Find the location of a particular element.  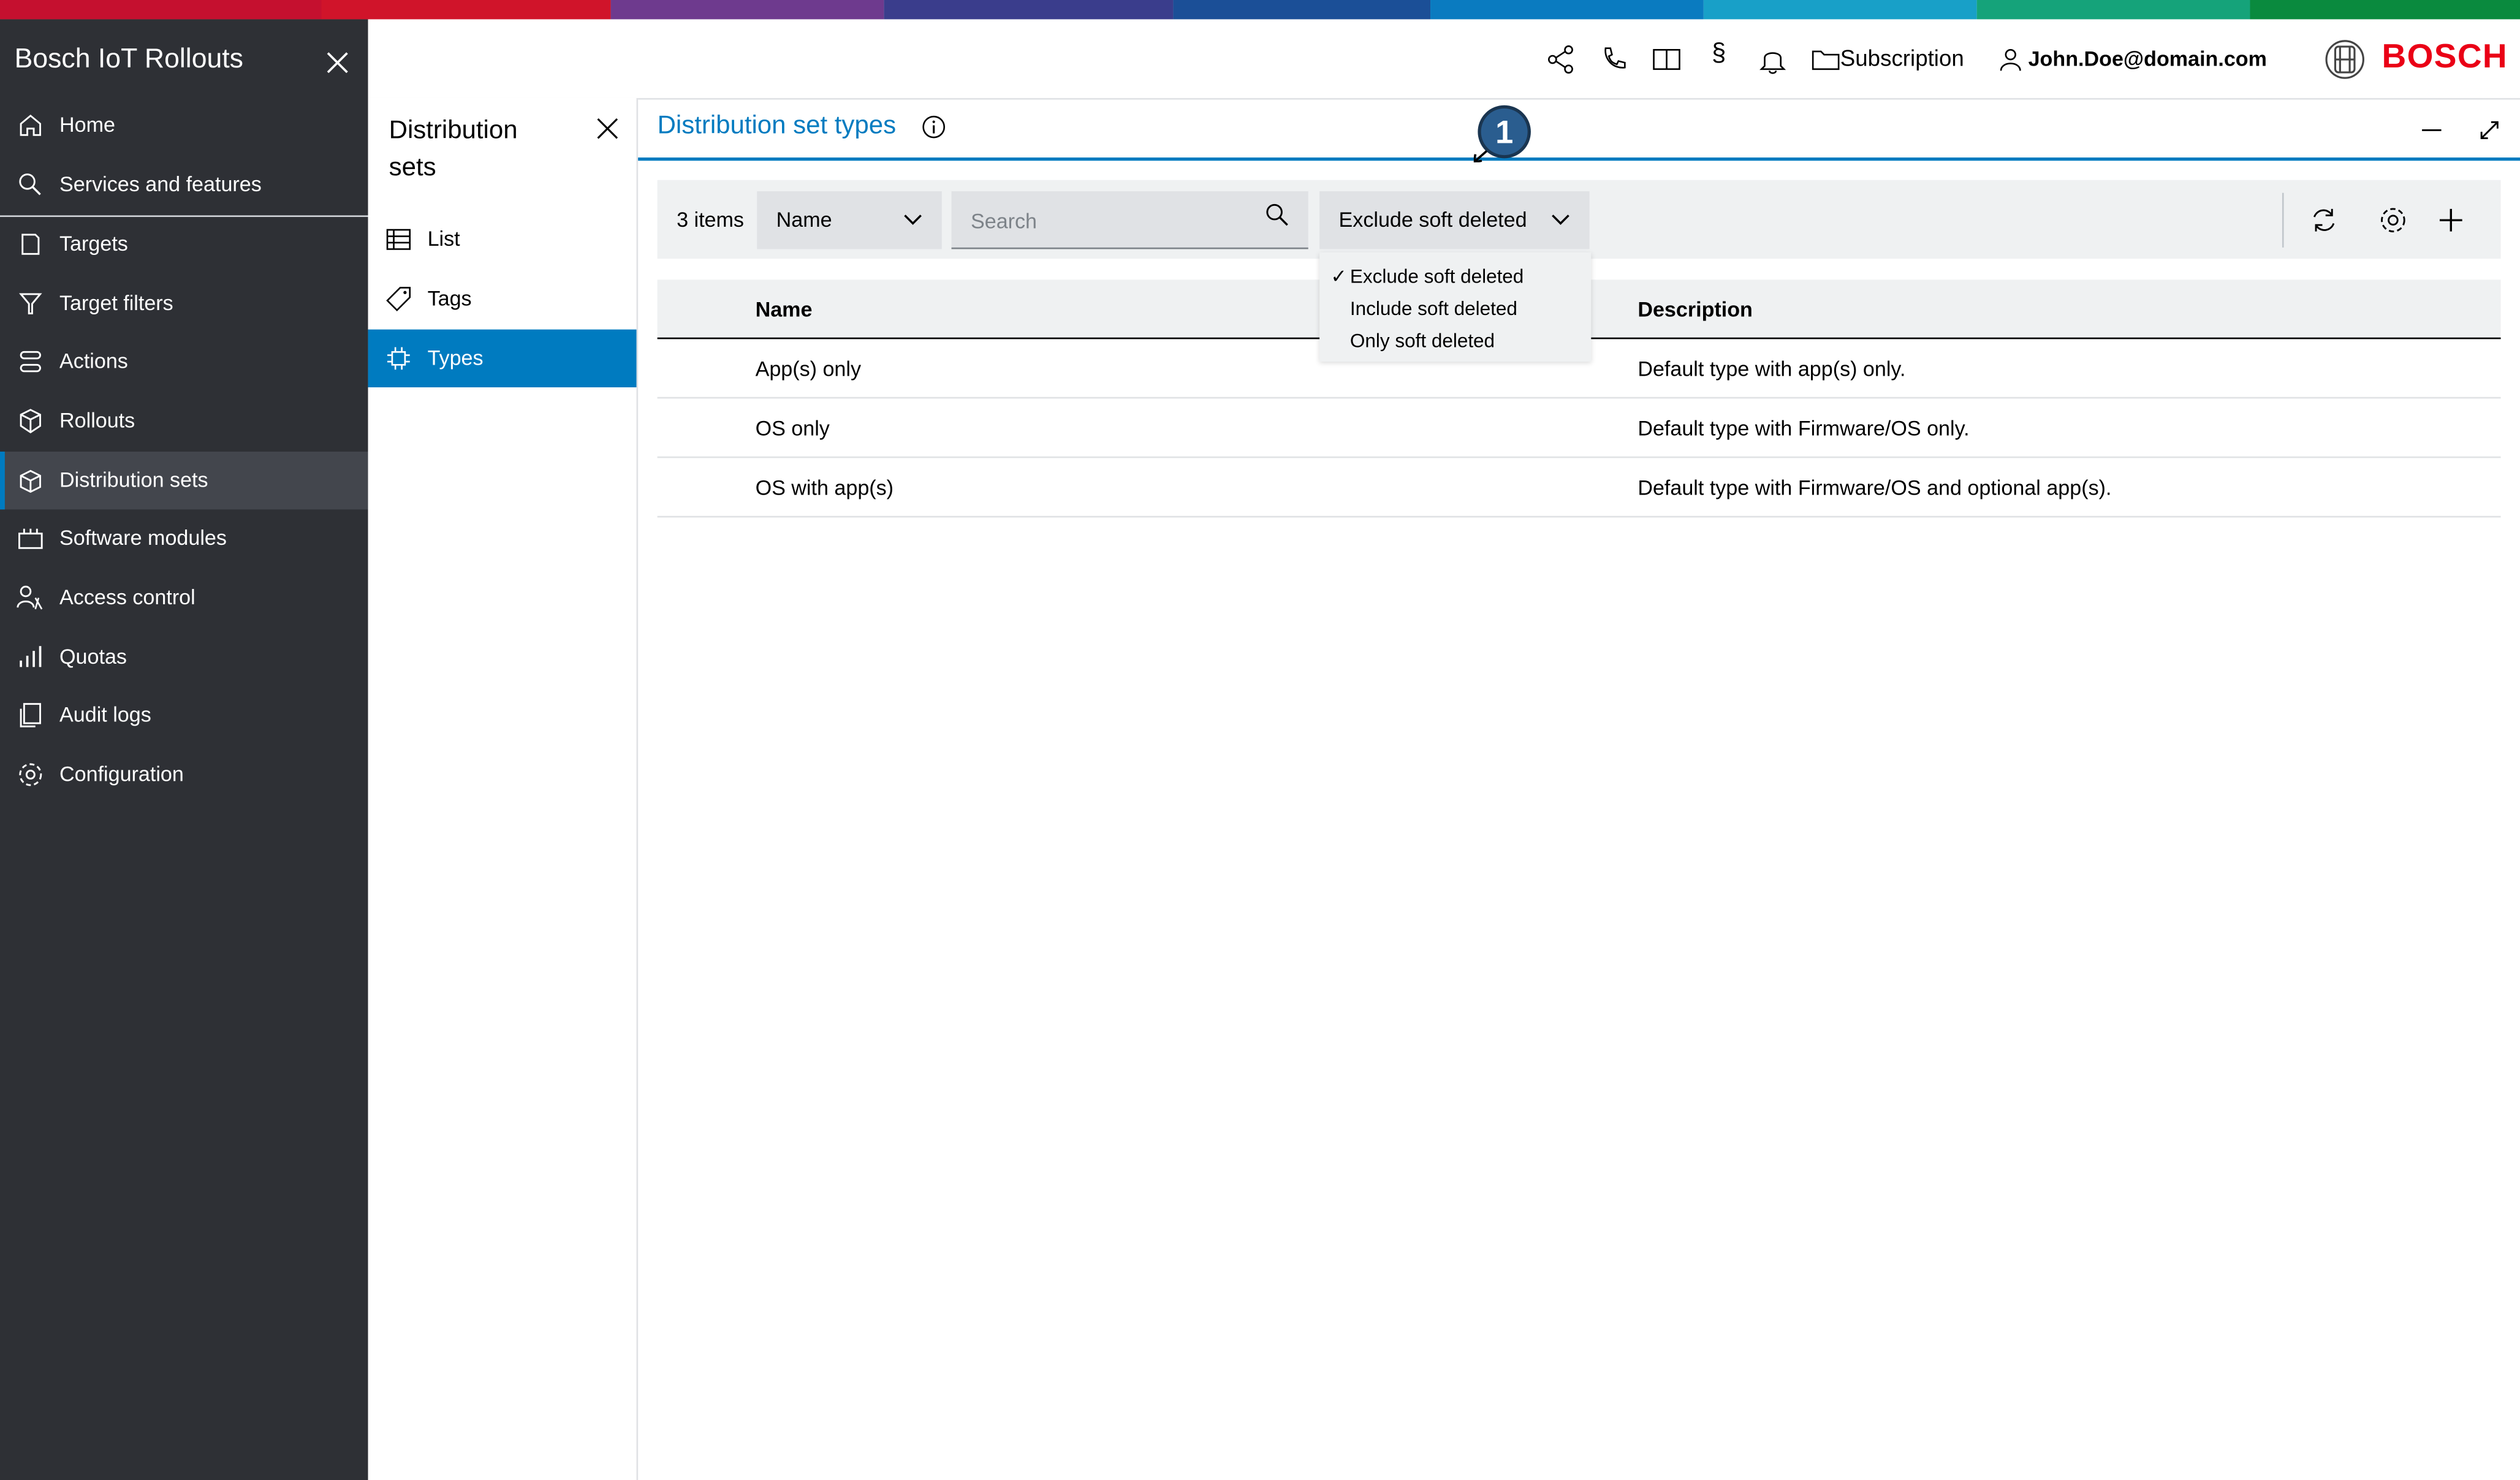

distribution-sets-subnav: Distribution sets List Tags Types is located at coordinates (504, 788).